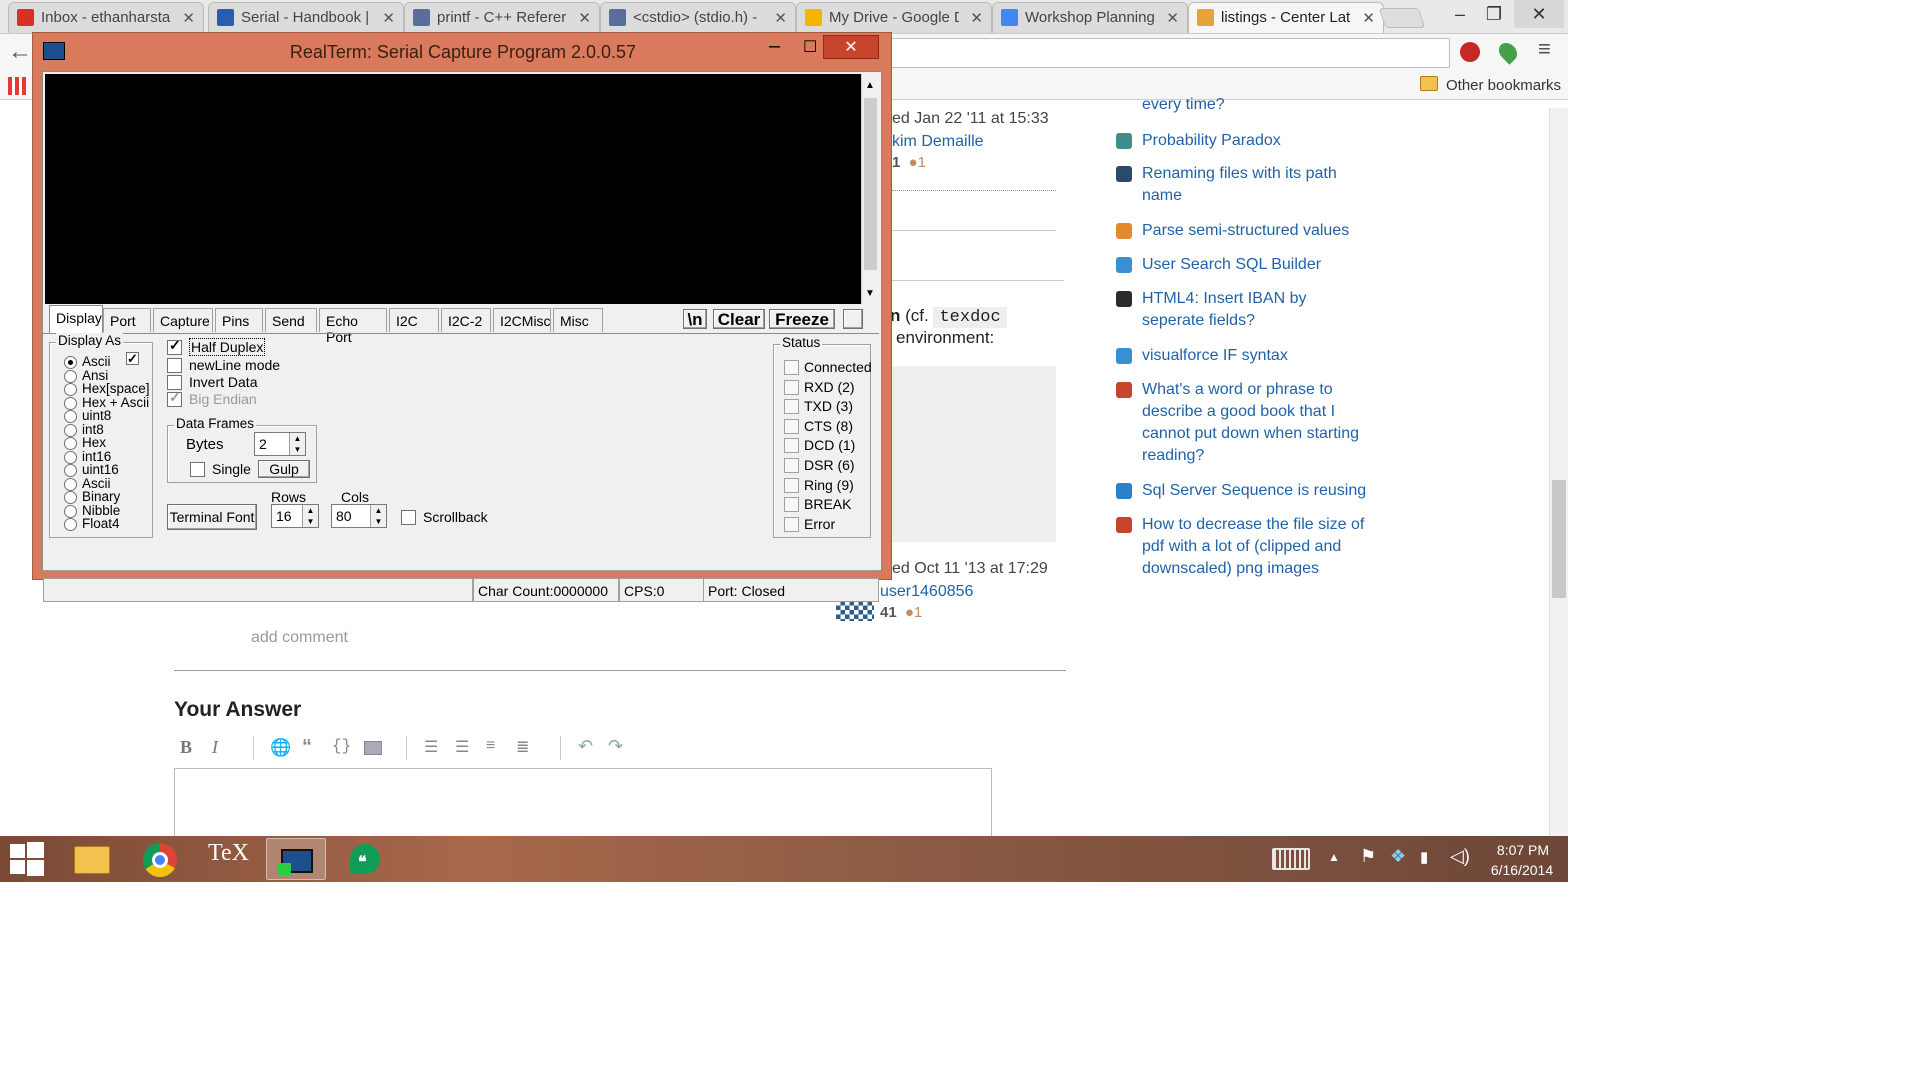 The image size is (1920, 1080). I want to click on close-browser-button: ✕, so click(1539, 14).